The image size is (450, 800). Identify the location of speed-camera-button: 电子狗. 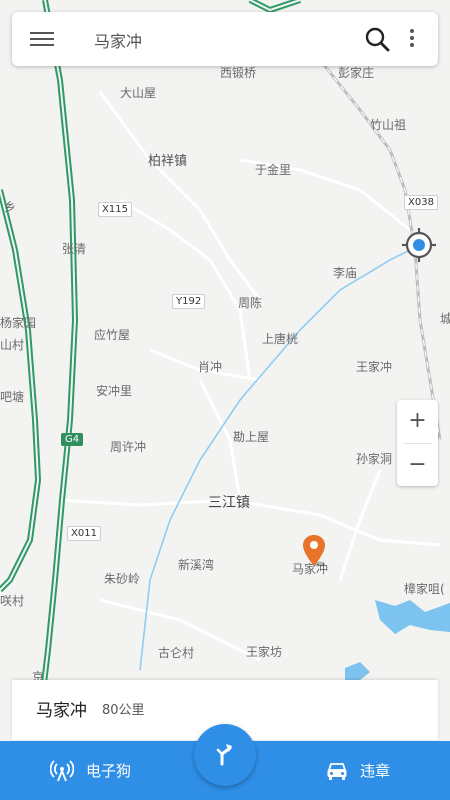
(90, 770).